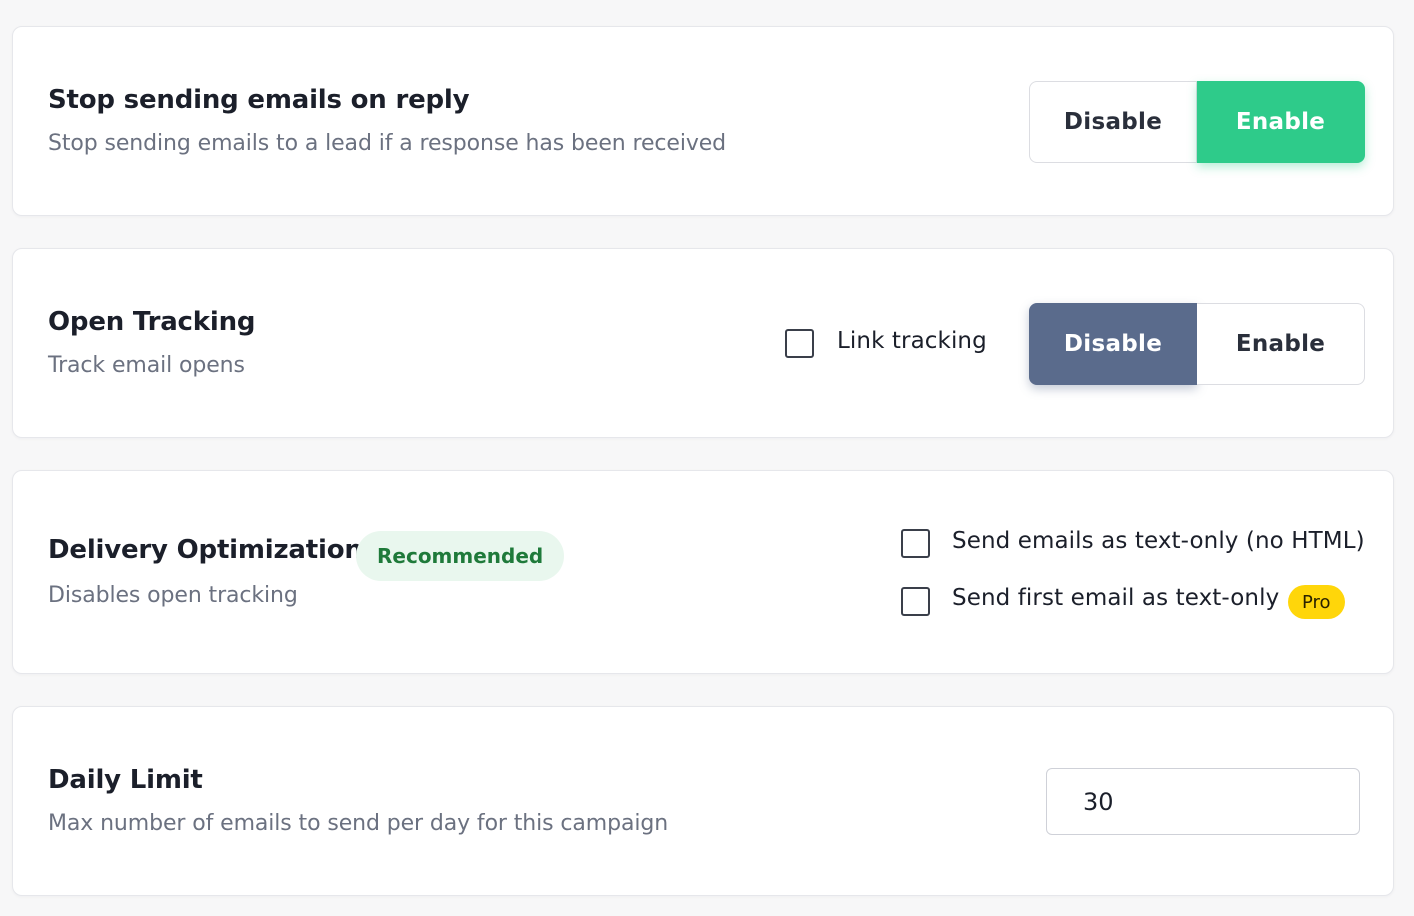 The height and width of the screenshot is (916, 1414). Describe the element at coordinates (205, 550) in the screenshot. I see `delivery-optimization-title: Delivery Optimization` at that location.